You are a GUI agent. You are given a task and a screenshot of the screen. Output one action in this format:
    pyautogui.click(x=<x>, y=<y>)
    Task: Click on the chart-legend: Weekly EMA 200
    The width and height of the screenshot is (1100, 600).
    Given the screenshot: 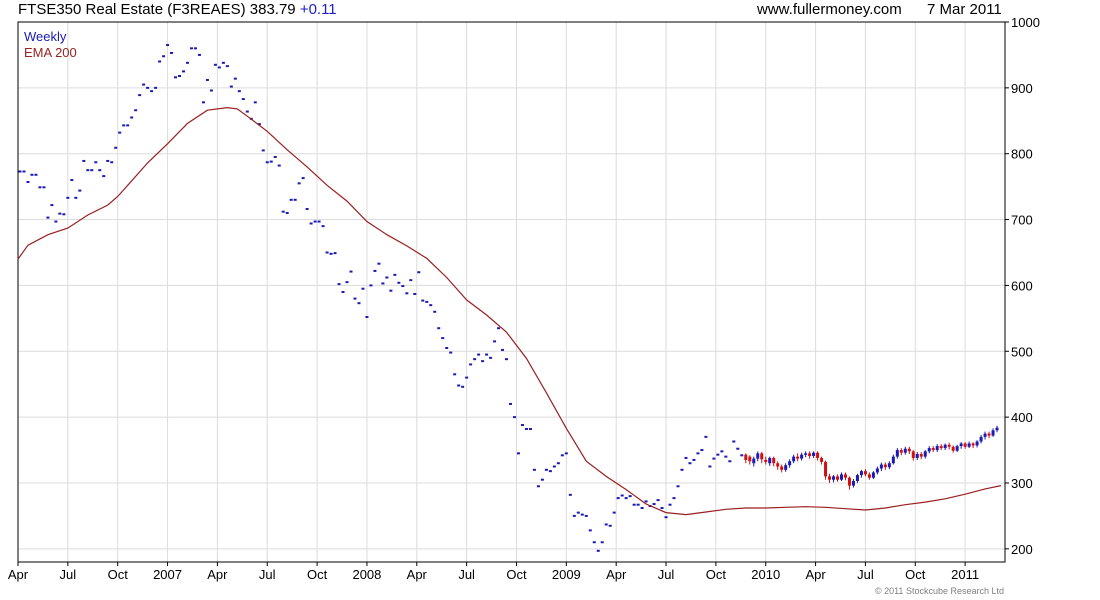 What is the action you would take?
    pyautogui.click(x=50, y=45)
    